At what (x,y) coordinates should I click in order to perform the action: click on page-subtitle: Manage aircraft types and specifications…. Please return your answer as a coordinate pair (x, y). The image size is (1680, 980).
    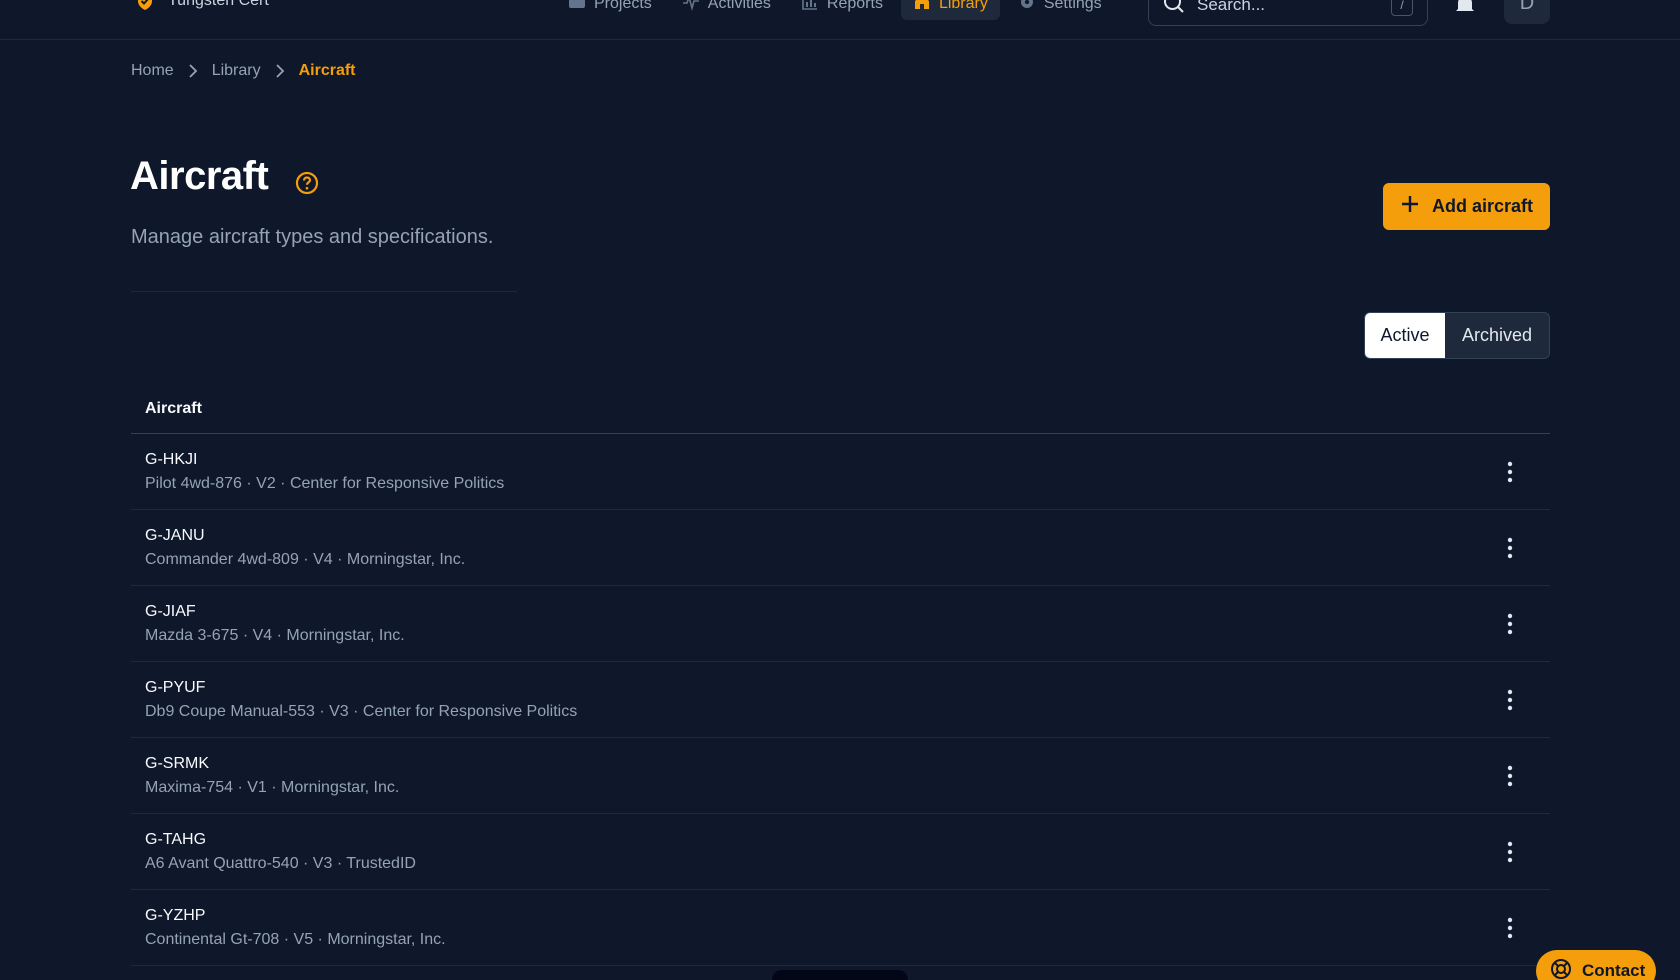
    Looking at the image, I should click on (312, 237).